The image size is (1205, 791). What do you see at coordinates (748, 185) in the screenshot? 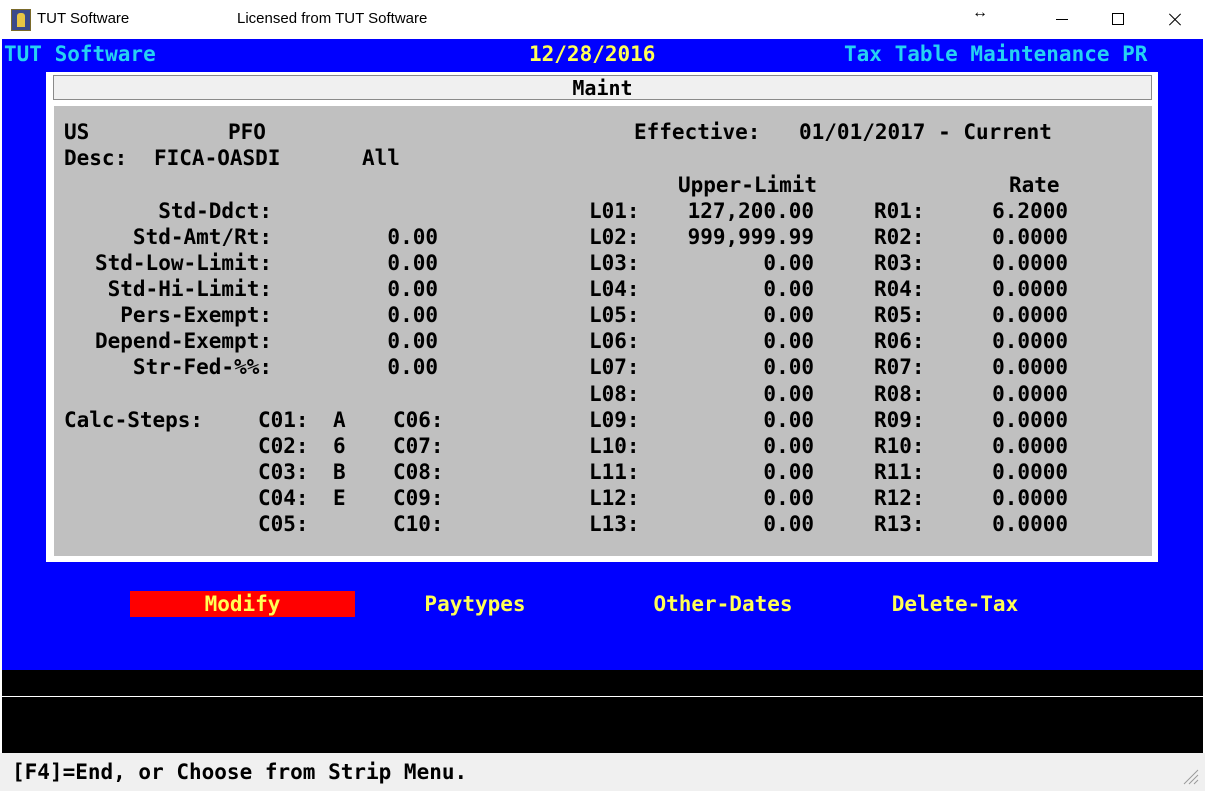
I see `upper-limit-header: Upper-Limit` at bounding box center [748, 185].